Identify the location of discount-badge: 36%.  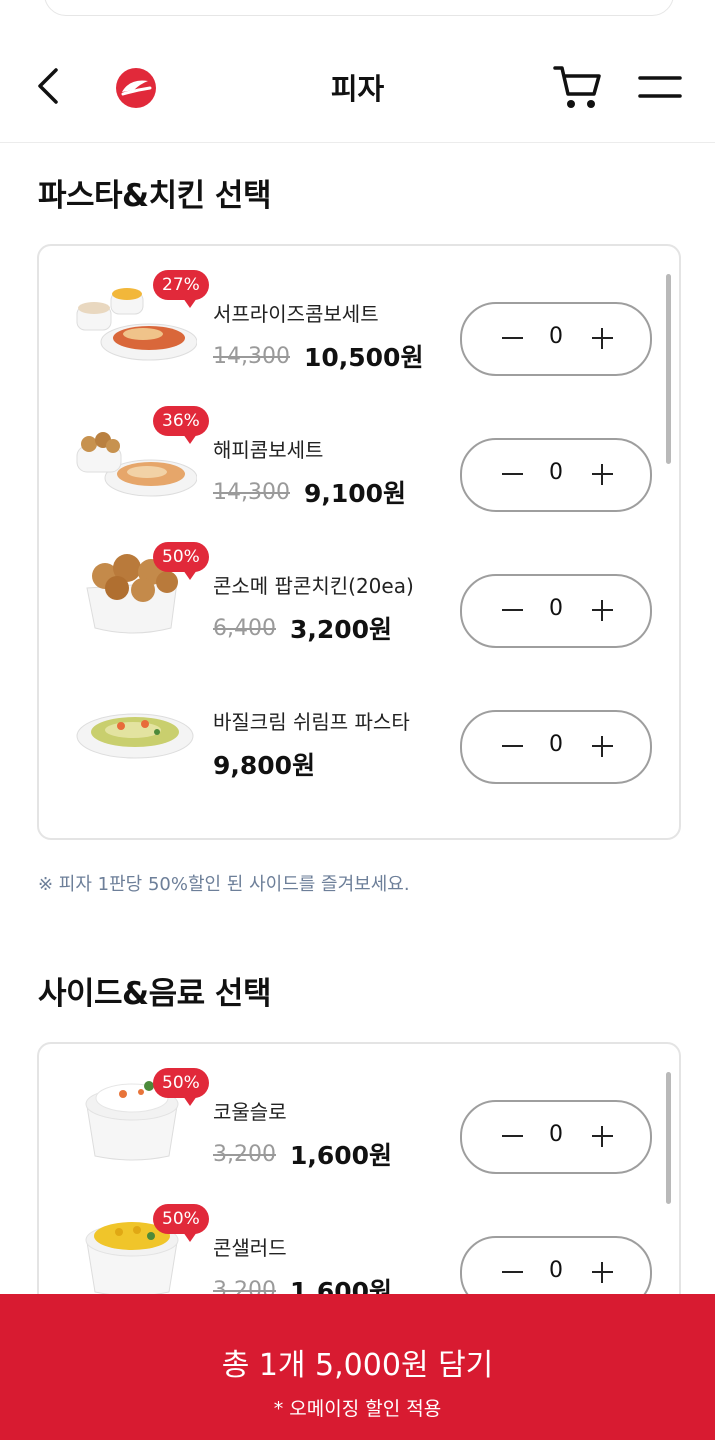
(181, 425).